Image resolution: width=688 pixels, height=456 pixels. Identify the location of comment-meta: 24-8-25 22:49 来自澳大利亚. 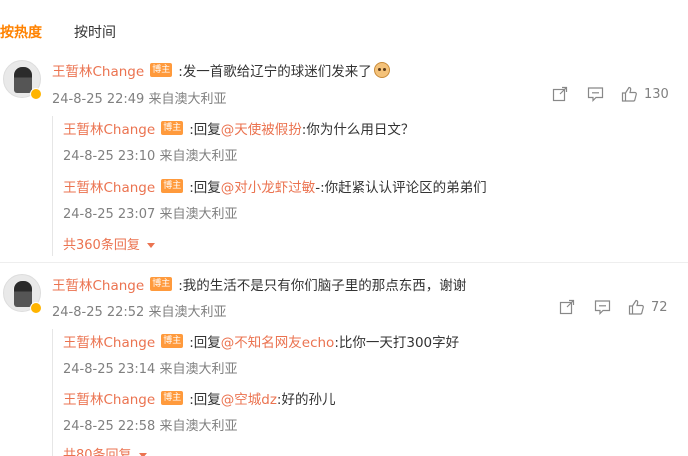
(139, 99).